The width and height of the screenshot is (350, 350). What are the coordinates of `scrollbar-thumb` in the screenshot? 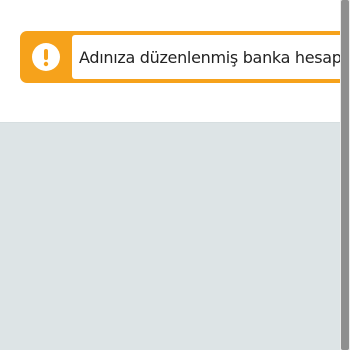 It's located at (345, 175).